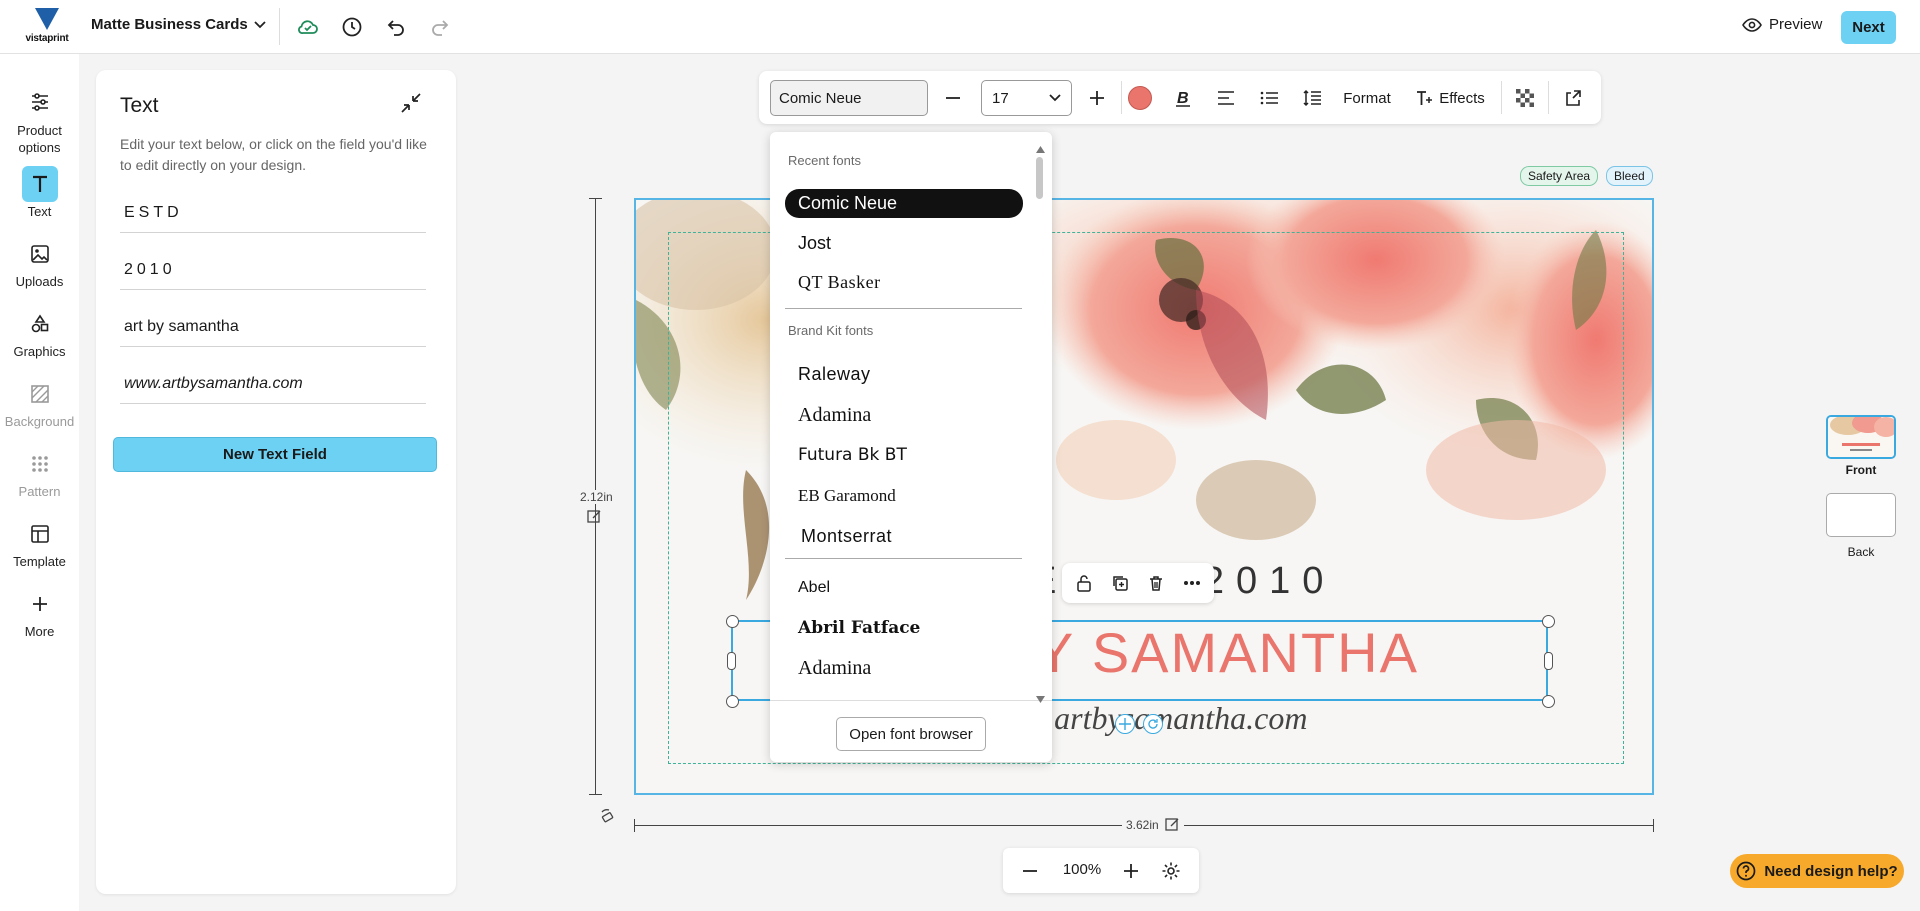  I want to click on cloud-save-icon, so click(308, 27).